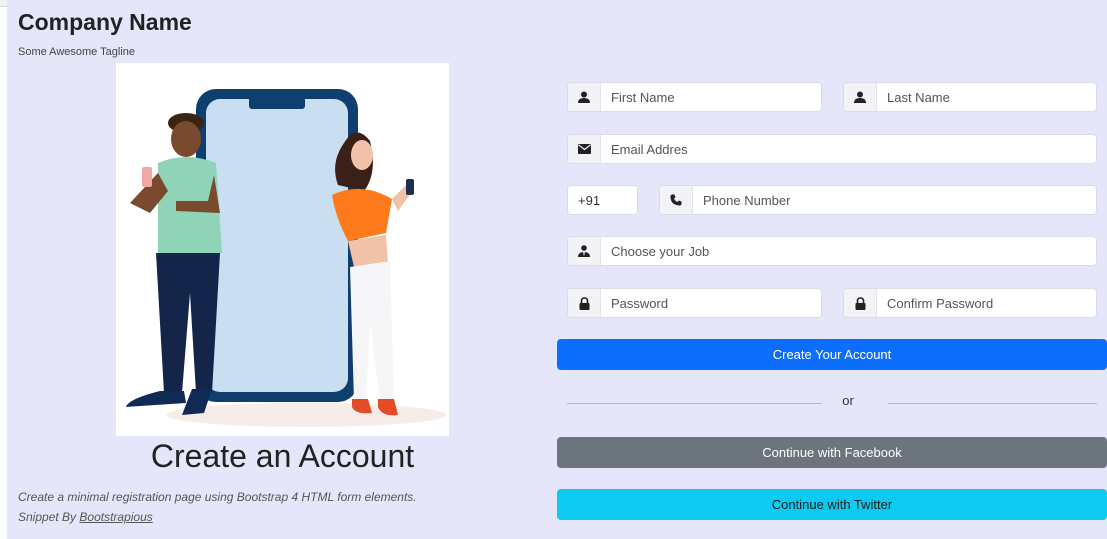 The image size is (1107, 539). Describe the element at coordinates (47, 517) in the screenshot. I see `credit-prefix: Snippet By` at that location.